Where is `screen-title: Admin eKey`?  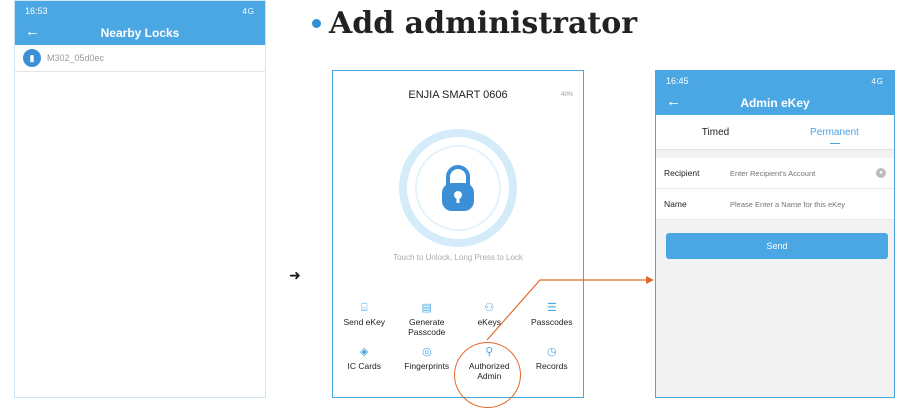 screen-title: Admin eKey is located at coordinates (775, 103).